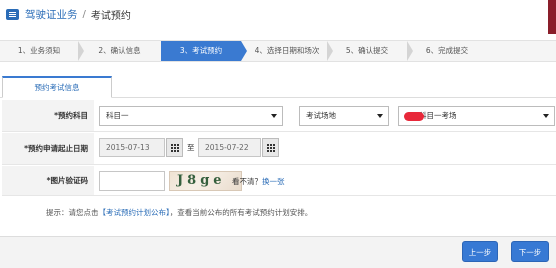 The image size is (556, 268). What do you see at coordinates (48, 180) in the screenshot?
I see `captcha-label: *图片验证码` at bounding box center [48, 180].